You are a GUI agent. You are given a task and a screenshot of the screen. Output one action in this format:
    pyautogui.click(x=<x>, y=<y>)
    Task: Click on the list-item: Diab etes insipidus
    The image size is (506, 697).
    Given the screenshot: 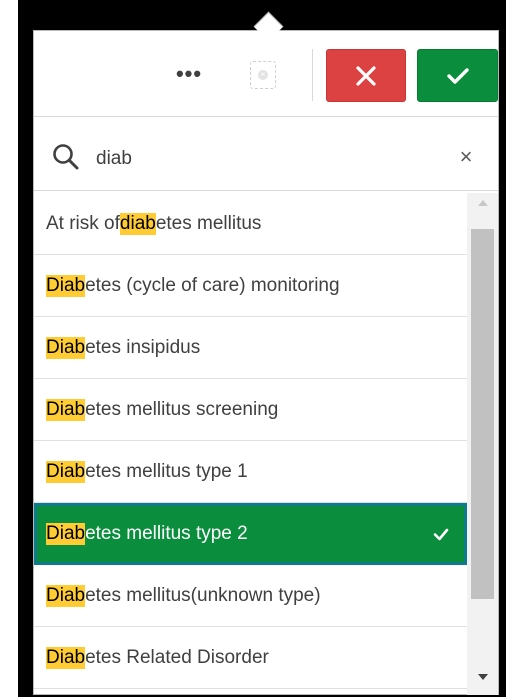 What is the action you would take?
    pyautogui.click(x=250, y=348)
    